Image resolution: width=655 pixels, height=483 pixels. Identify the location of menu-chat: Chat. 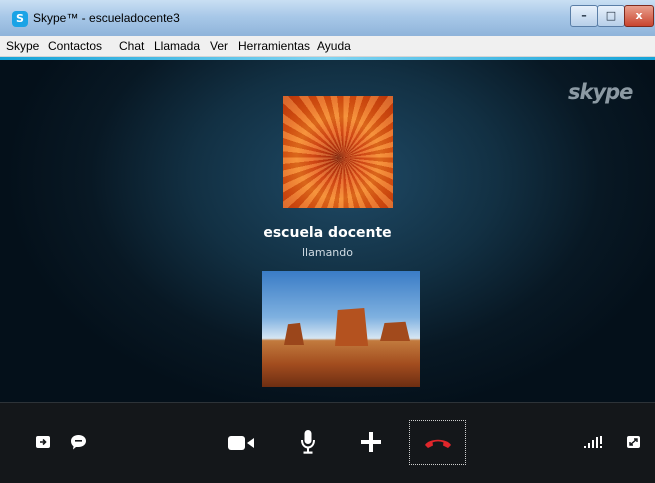
(131, 46).